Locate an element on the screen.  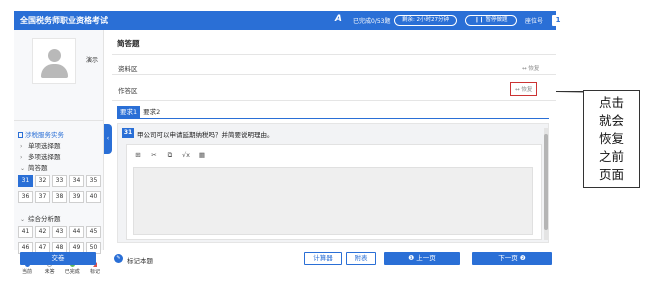
document-icon is located at coordinates (20, 135).